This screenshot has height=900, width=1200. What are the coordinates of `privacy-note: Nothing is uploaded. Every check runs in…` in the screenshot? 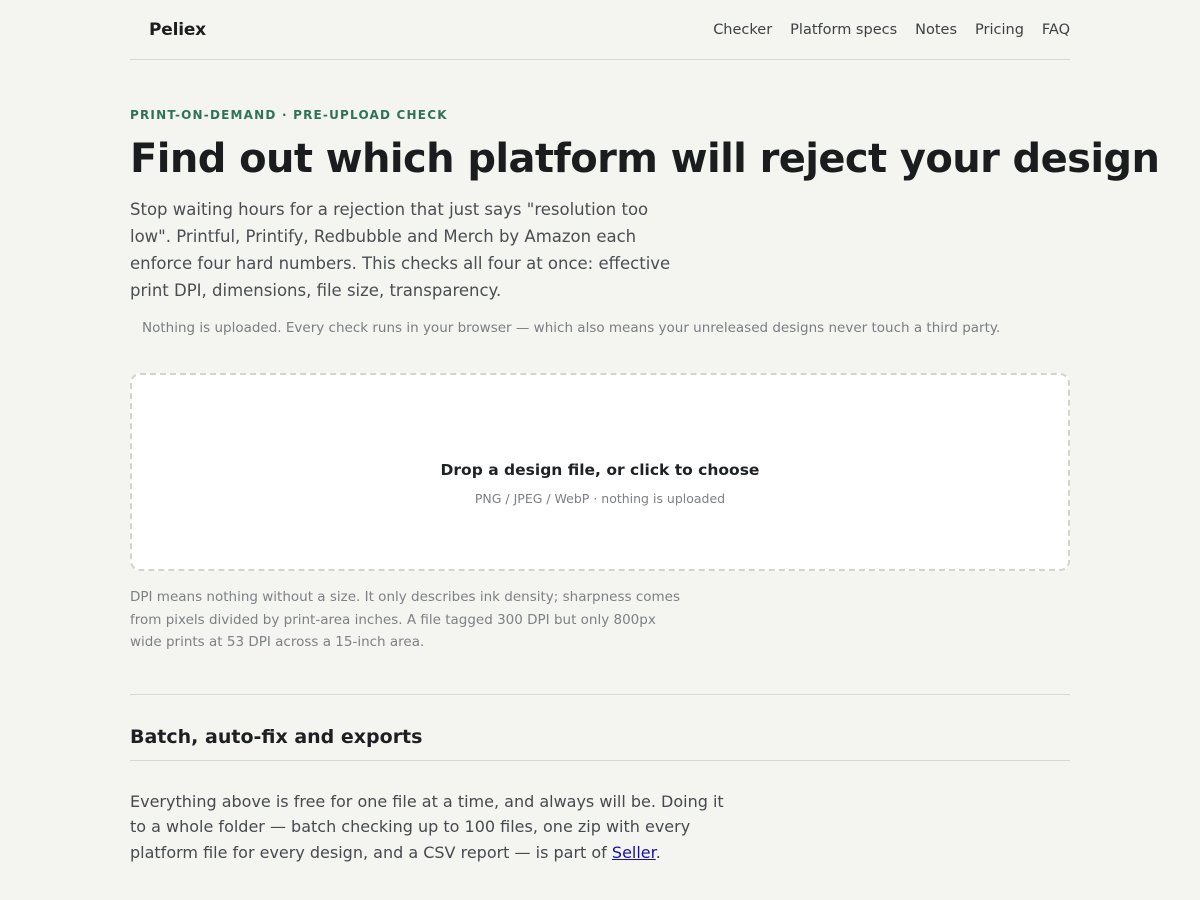 It's located at (571, 328).